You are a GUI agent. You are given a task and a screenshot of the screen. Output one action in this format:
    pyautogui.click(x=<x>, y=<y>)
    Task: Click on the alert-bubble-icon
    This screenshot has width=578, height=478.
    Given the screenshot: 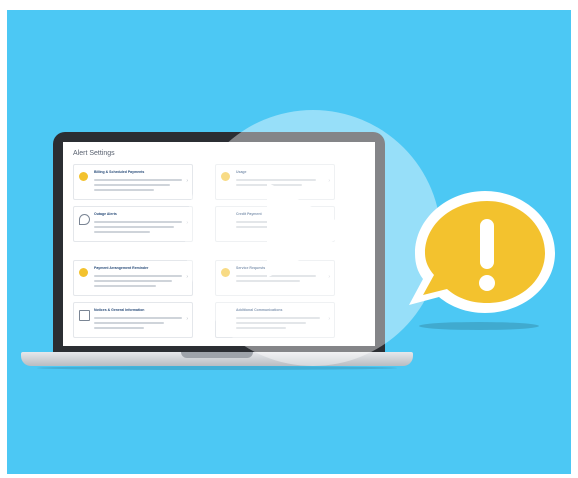 What is the action you would take?
    pyautogui.click(x=482, y=252)
    